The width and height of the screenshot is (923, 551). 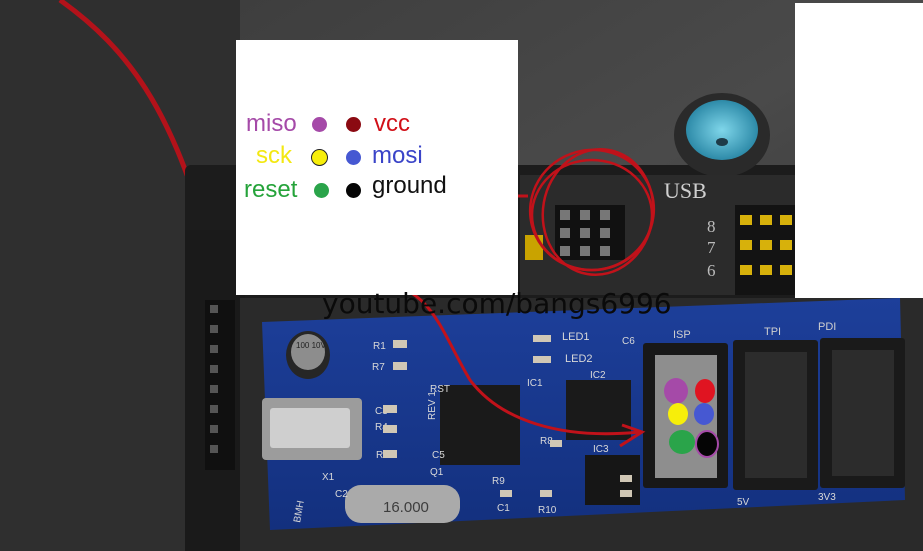 What do you see at coordinates (628, 341) in the screenshot?
I see `silk-c6: C6` at bounding box center [628, 341].